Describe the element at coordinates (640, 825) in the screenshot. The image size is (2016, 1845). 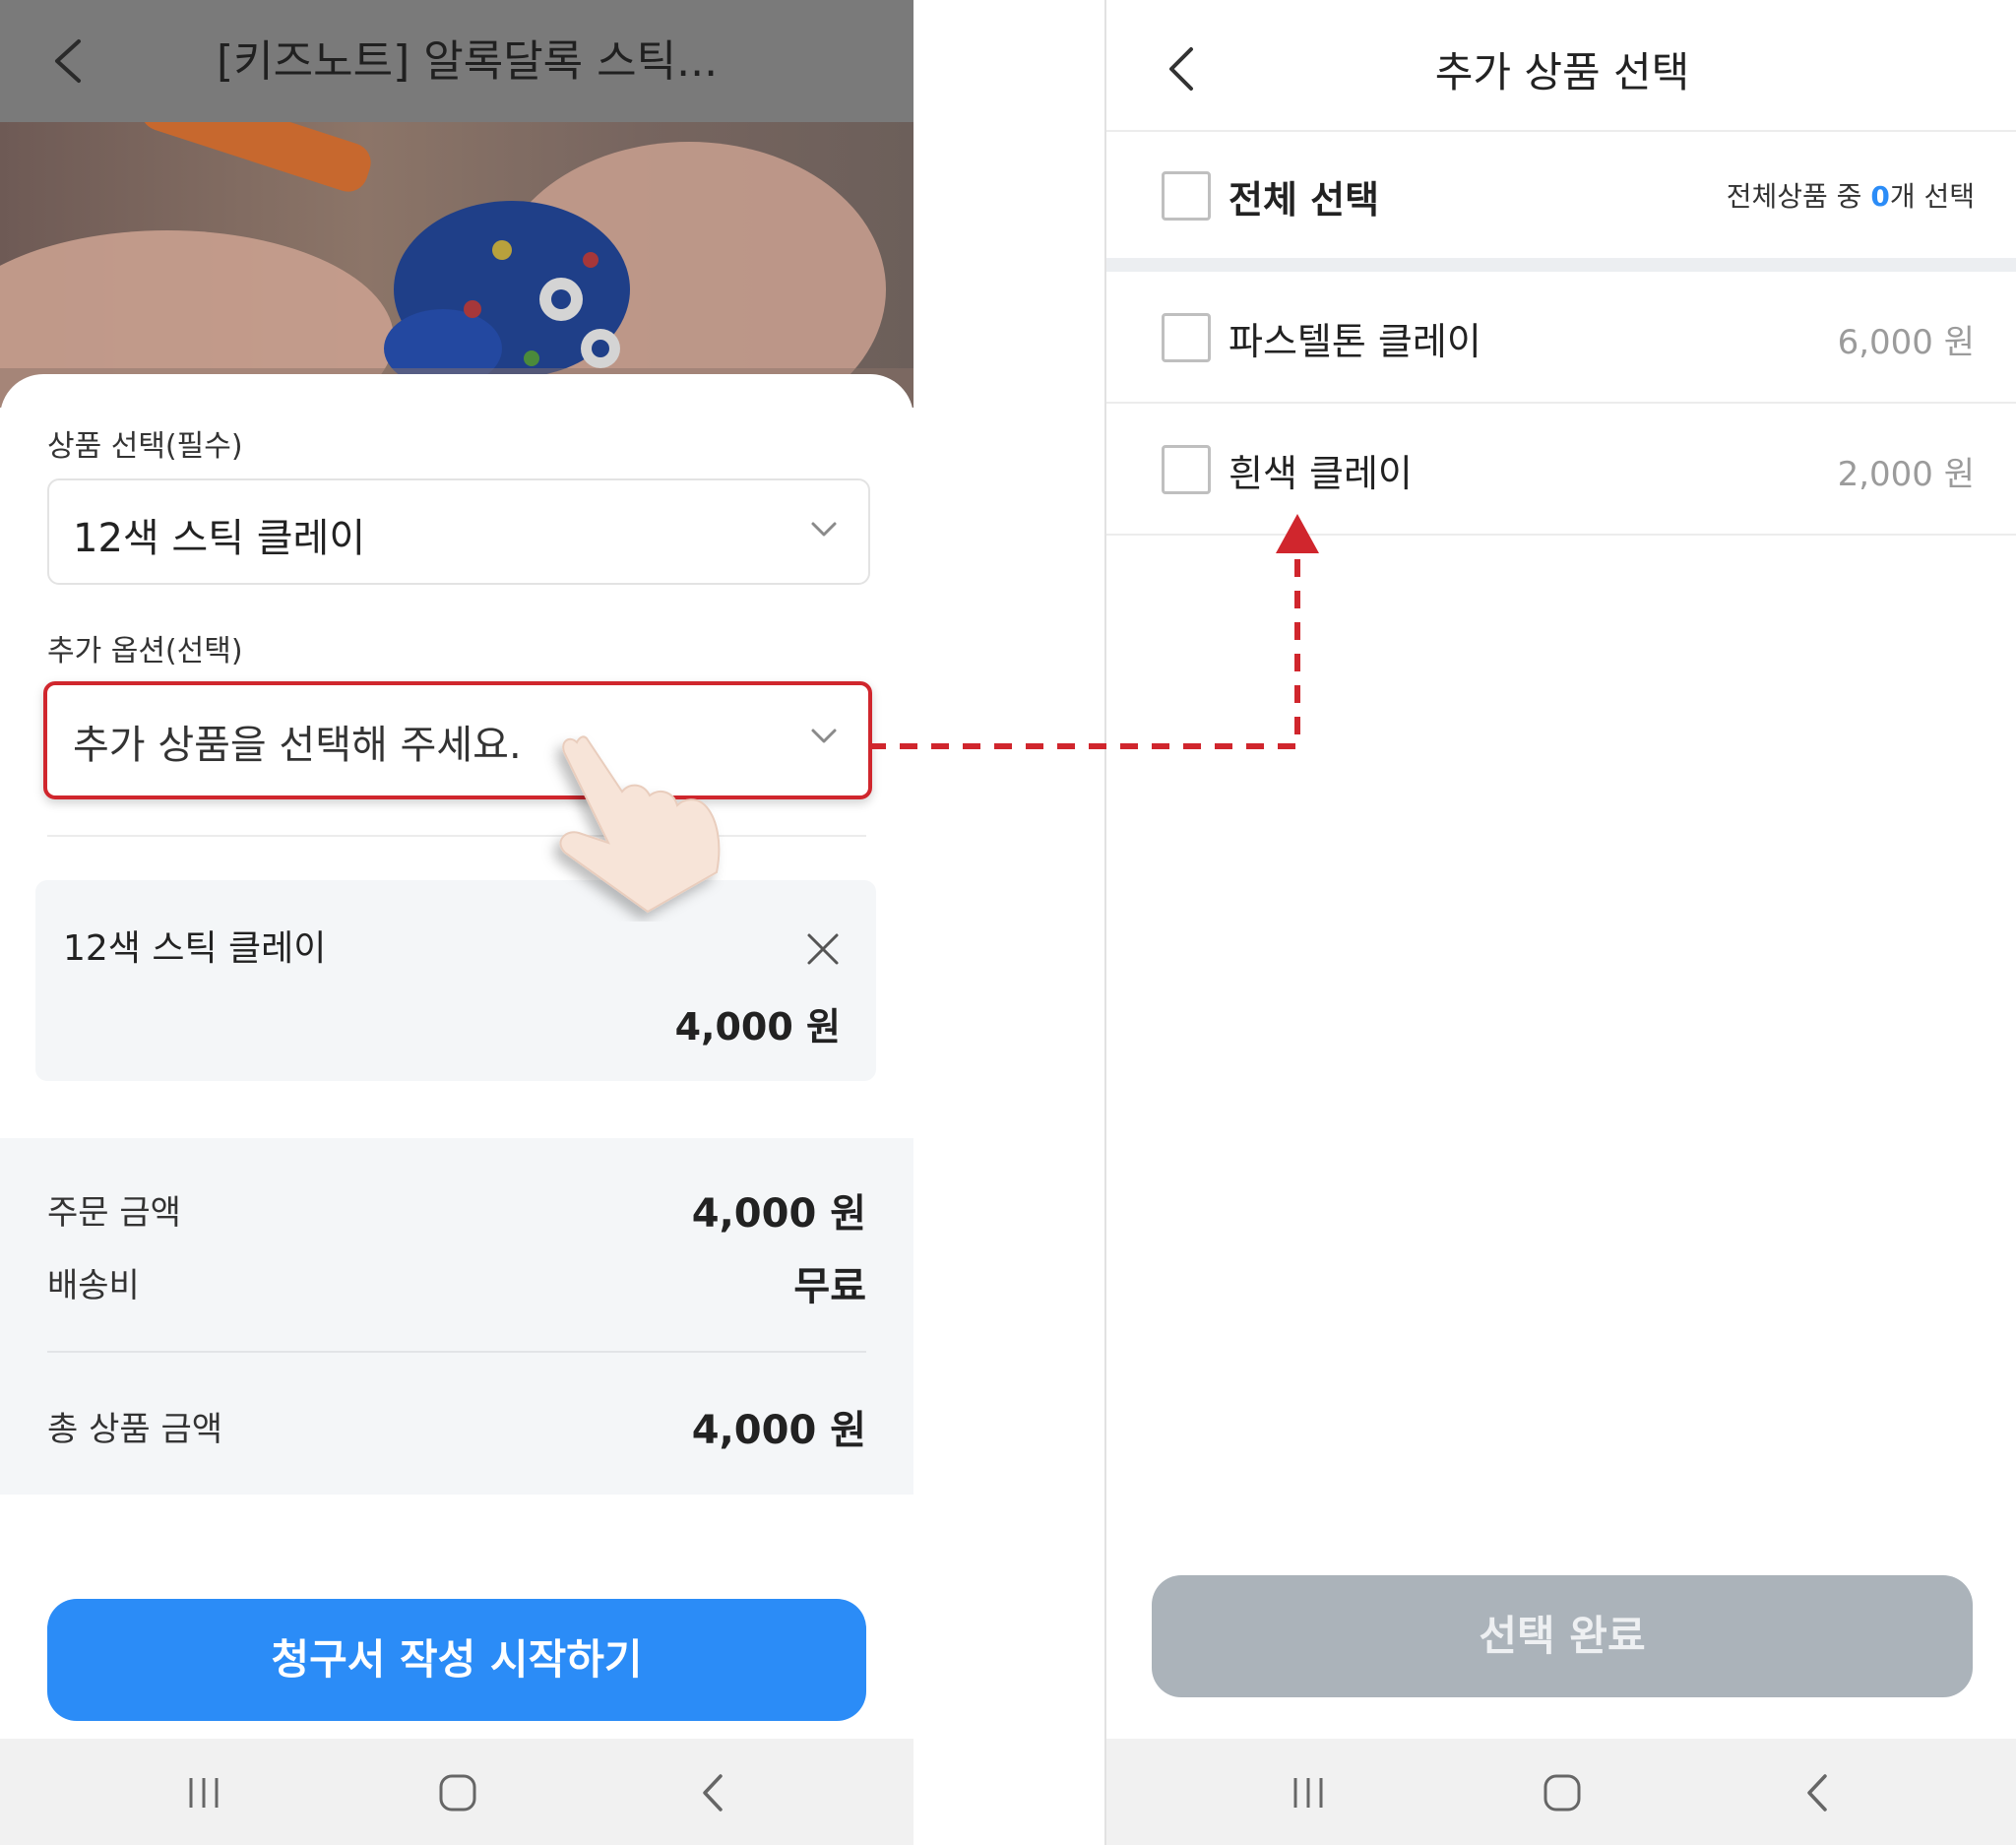
I see `pointing-hand-icon` at that location.